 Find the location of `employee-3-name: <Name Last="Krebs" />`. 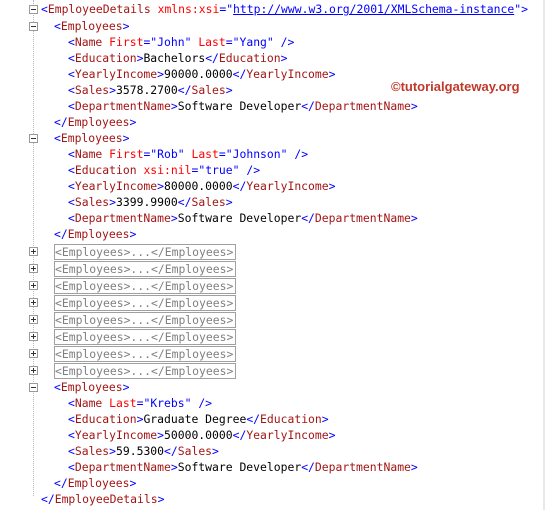

employee-3-name: <Name Last="Krebs" /> is located at coordinates (140, 403).